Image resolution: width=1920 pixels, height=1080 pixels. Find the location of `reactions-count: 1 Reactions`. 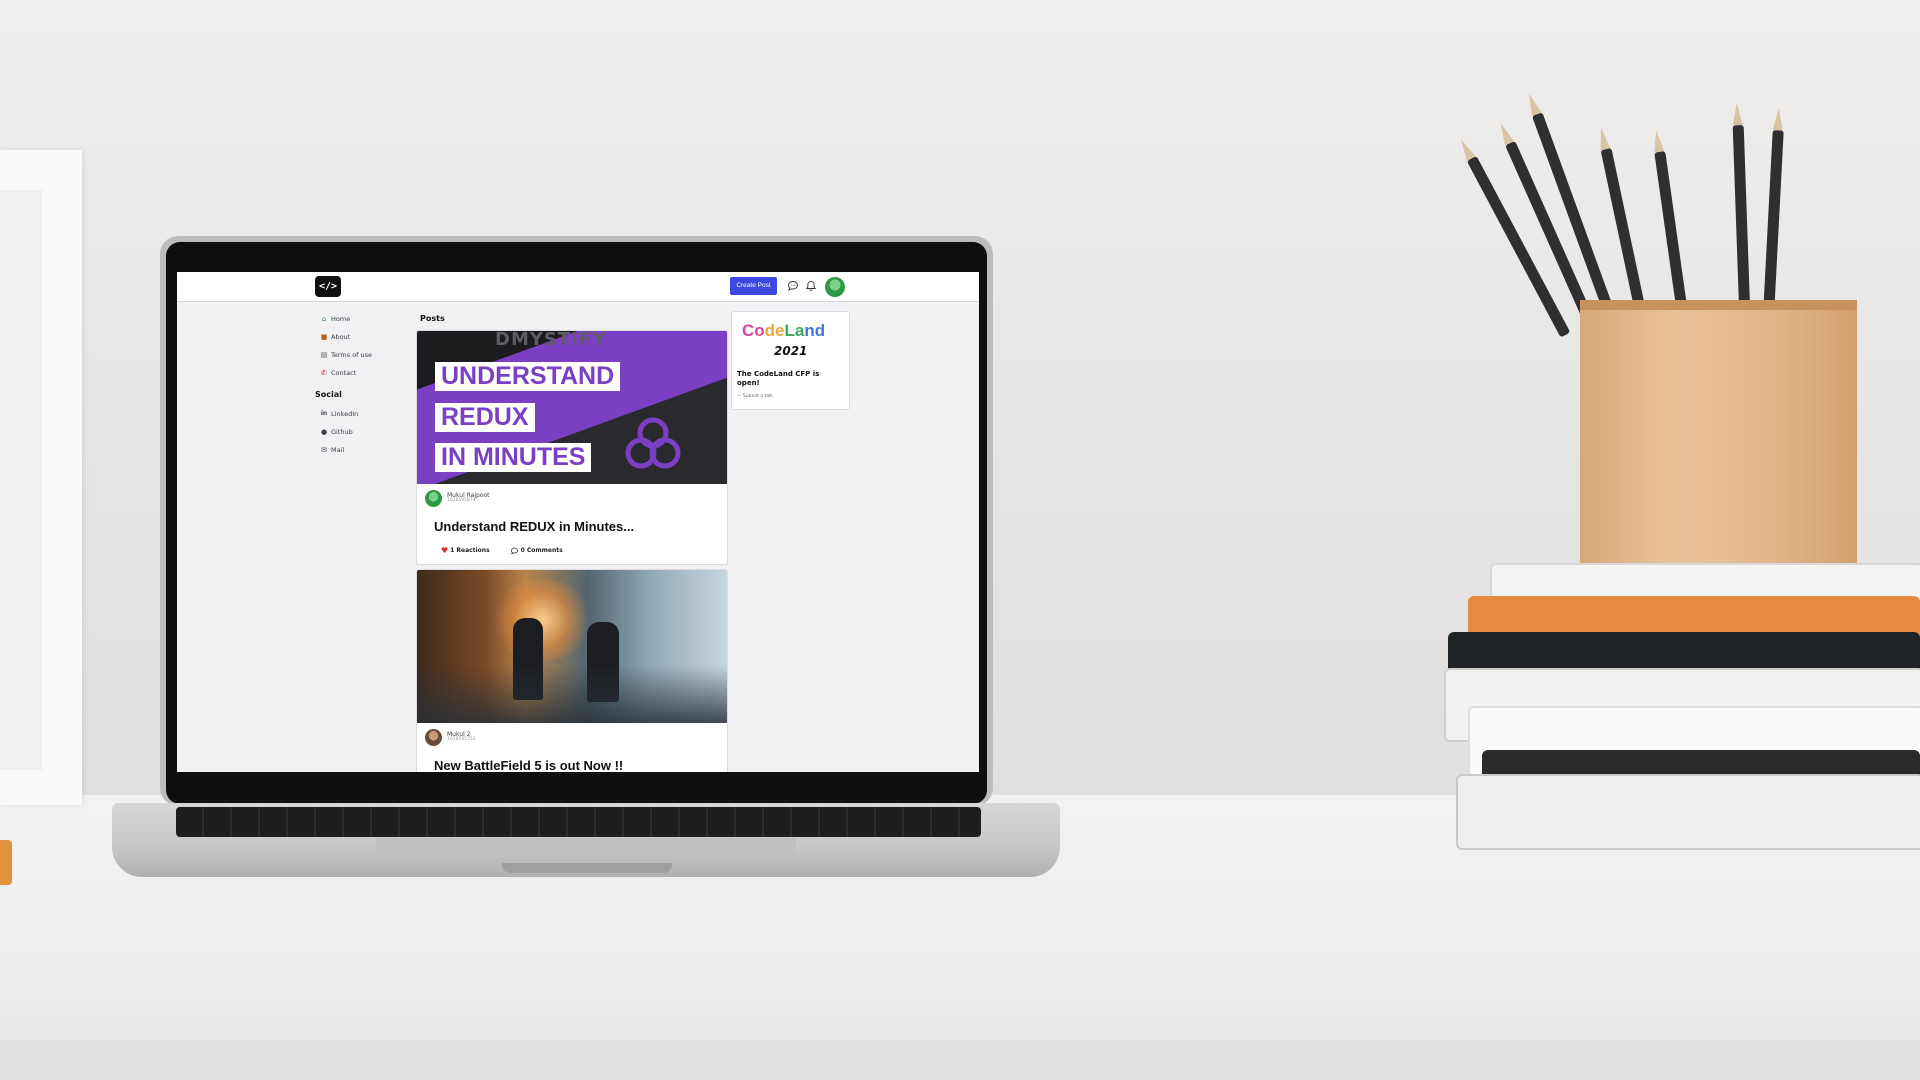

reactions-count: 1 Reactions is located at coordinates (470, 550).